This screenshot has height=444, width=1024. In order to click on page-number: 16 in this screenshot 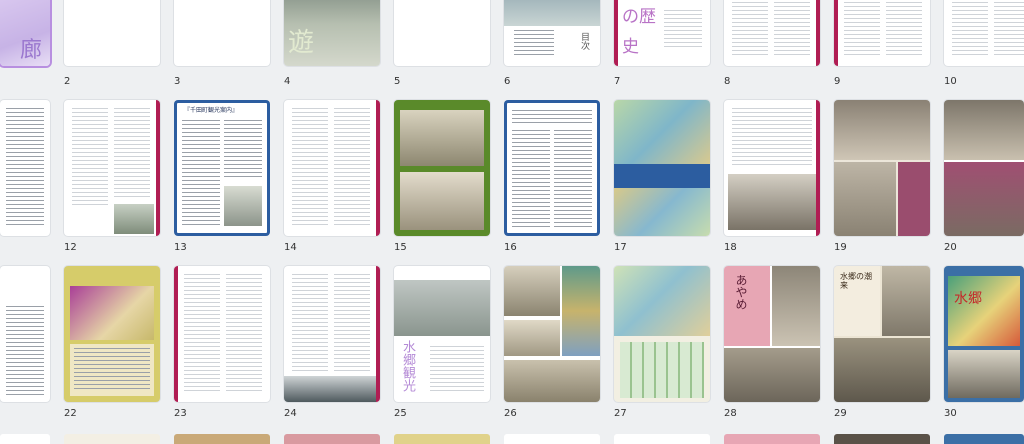, I will do `click(510, 247)`.